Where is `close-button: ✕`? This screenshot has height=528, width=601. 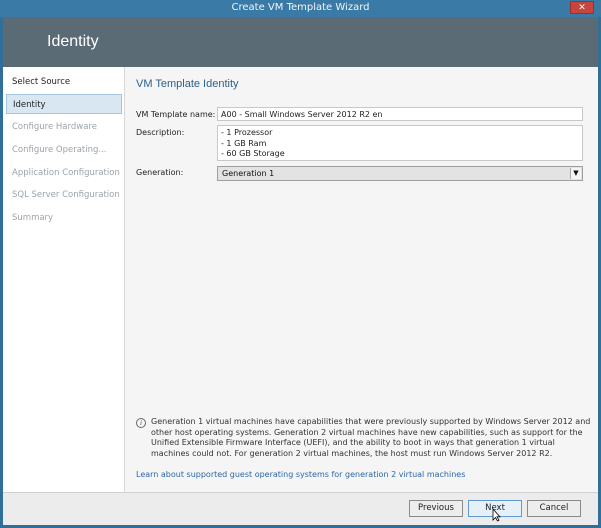
close-button: ✕ is located at coordinates (582, 7).